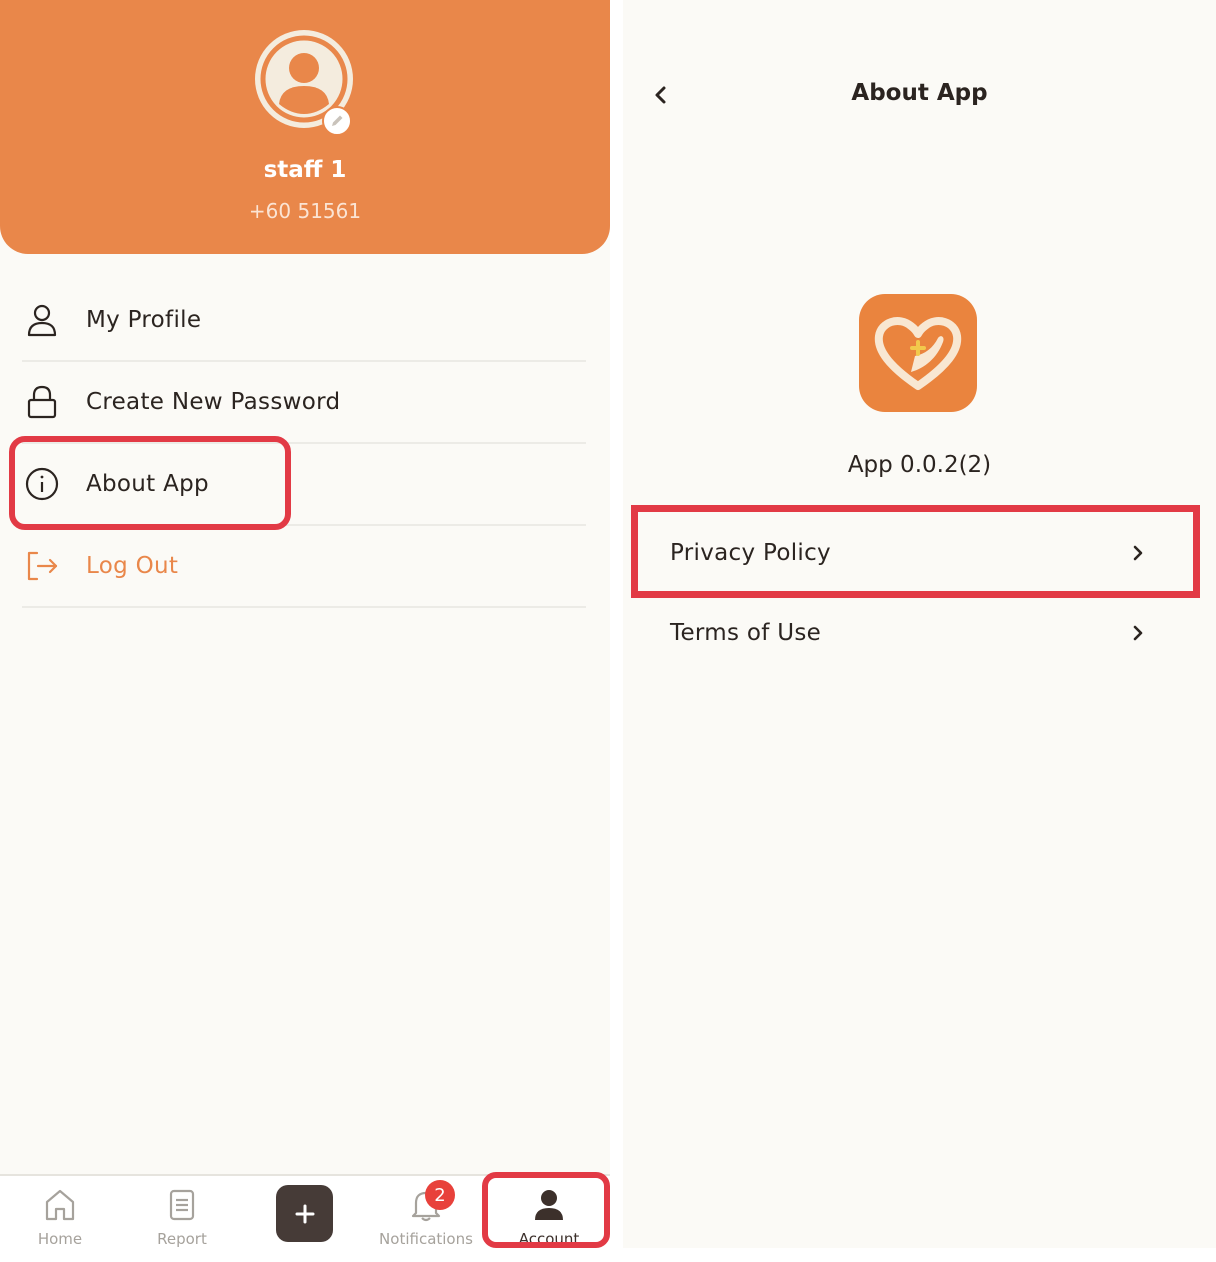 This screenshot has width=1216, height=1262. Describe the element at coordinates (910, 633) in the screenshot. I see `terms-of-use-link: Terms of Use` at that location.